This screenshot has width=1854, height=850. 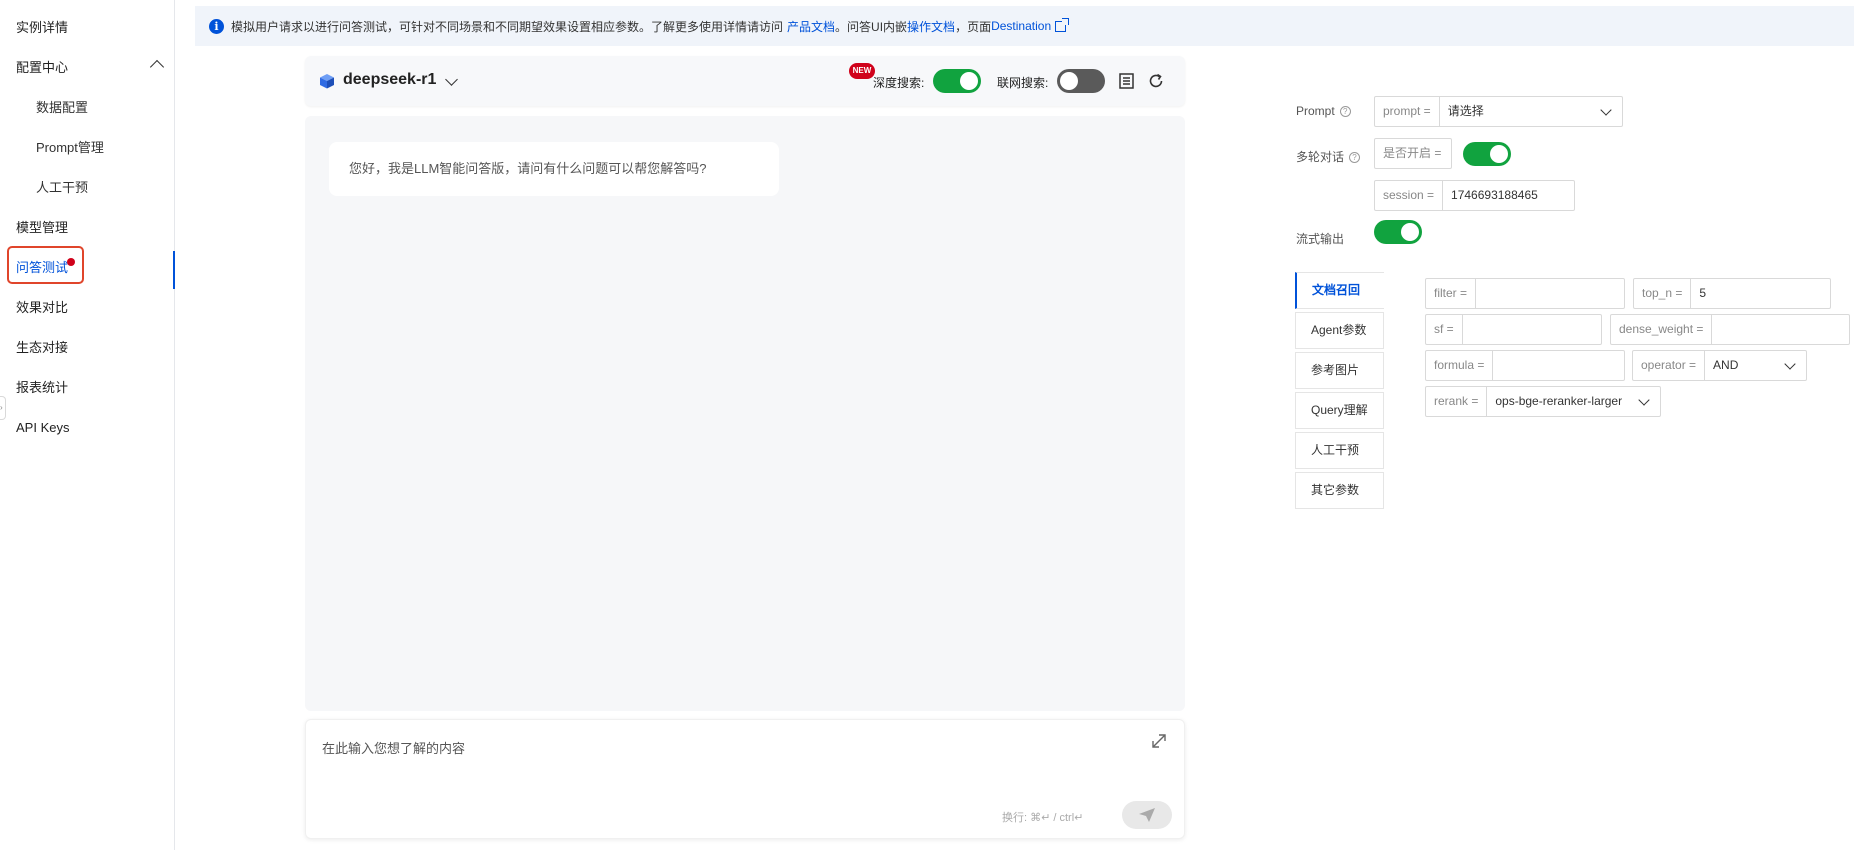 What do you see at coordinates (1409, 195) in the screenshot?
I see `session-prefix: session =` at bounding box center [1409, 195].